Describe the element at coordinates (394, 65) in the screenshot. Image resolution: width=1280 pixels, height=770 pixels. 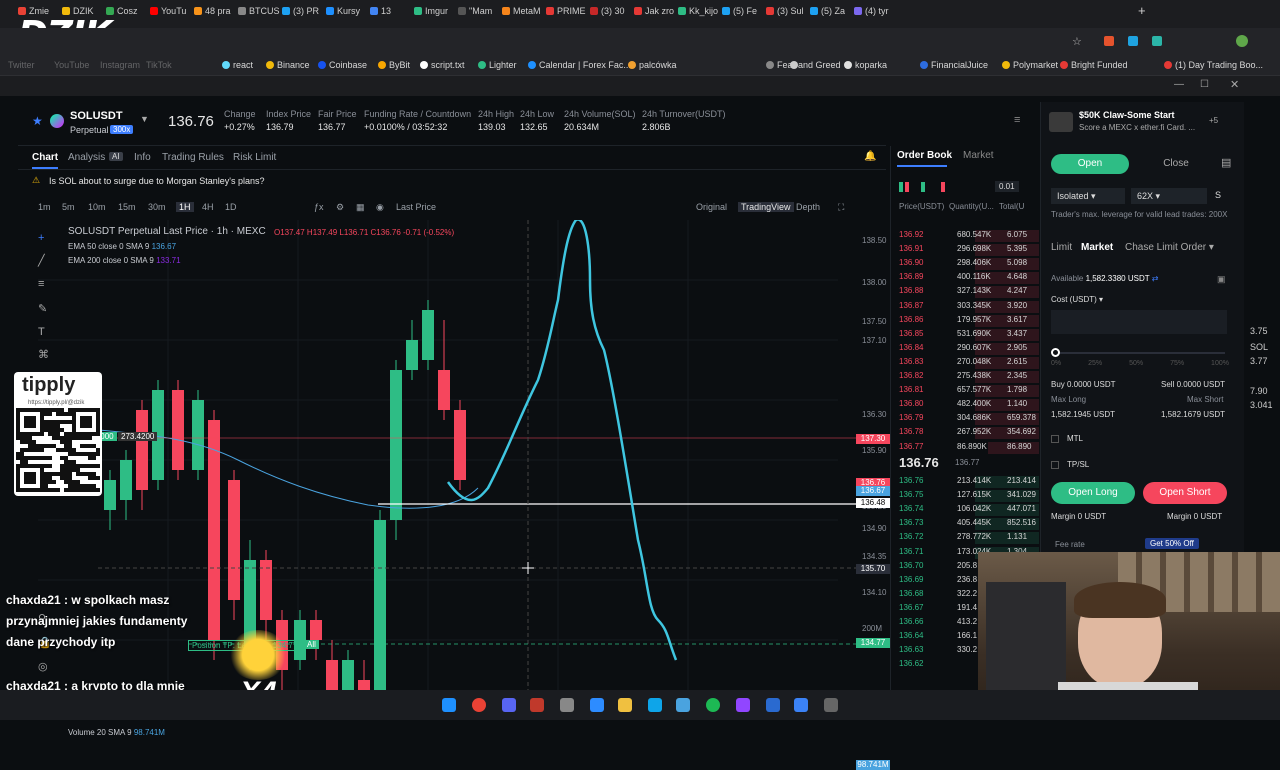
I see `bookmark-item: ByBit` at that location.